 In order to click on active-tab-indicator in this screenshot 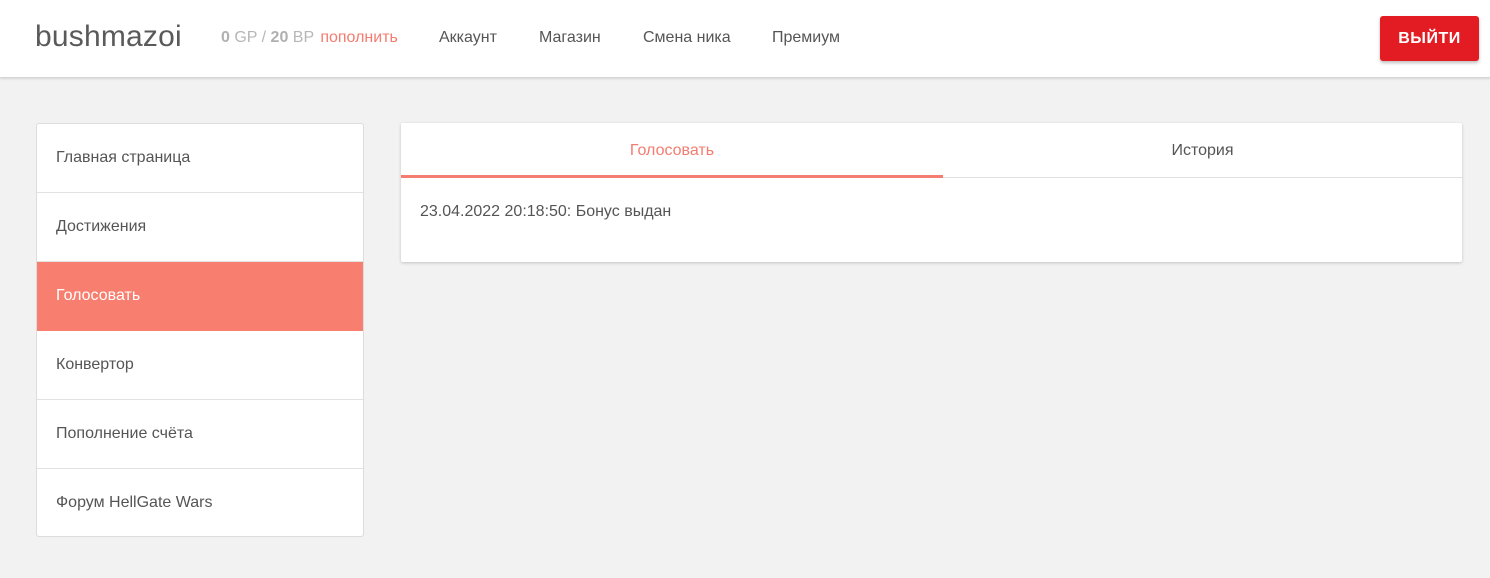, I will do `click(672, 176)`.